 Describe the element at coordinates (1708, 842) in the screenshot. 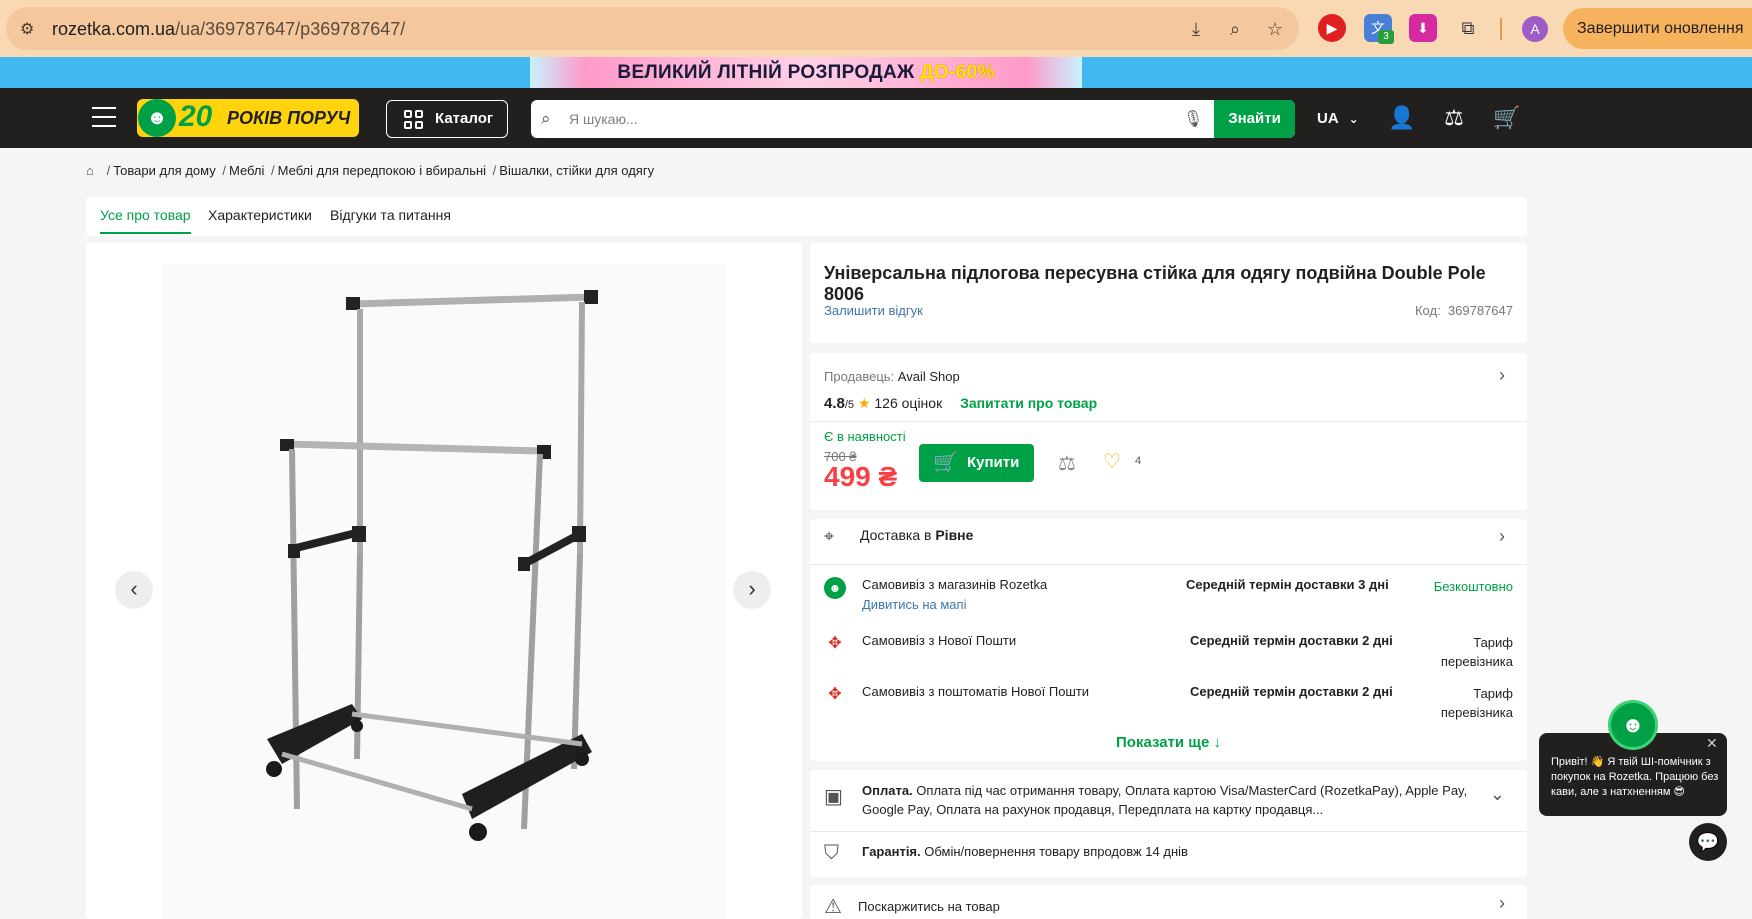

I see `chat-open-icon: 💬` at that location.